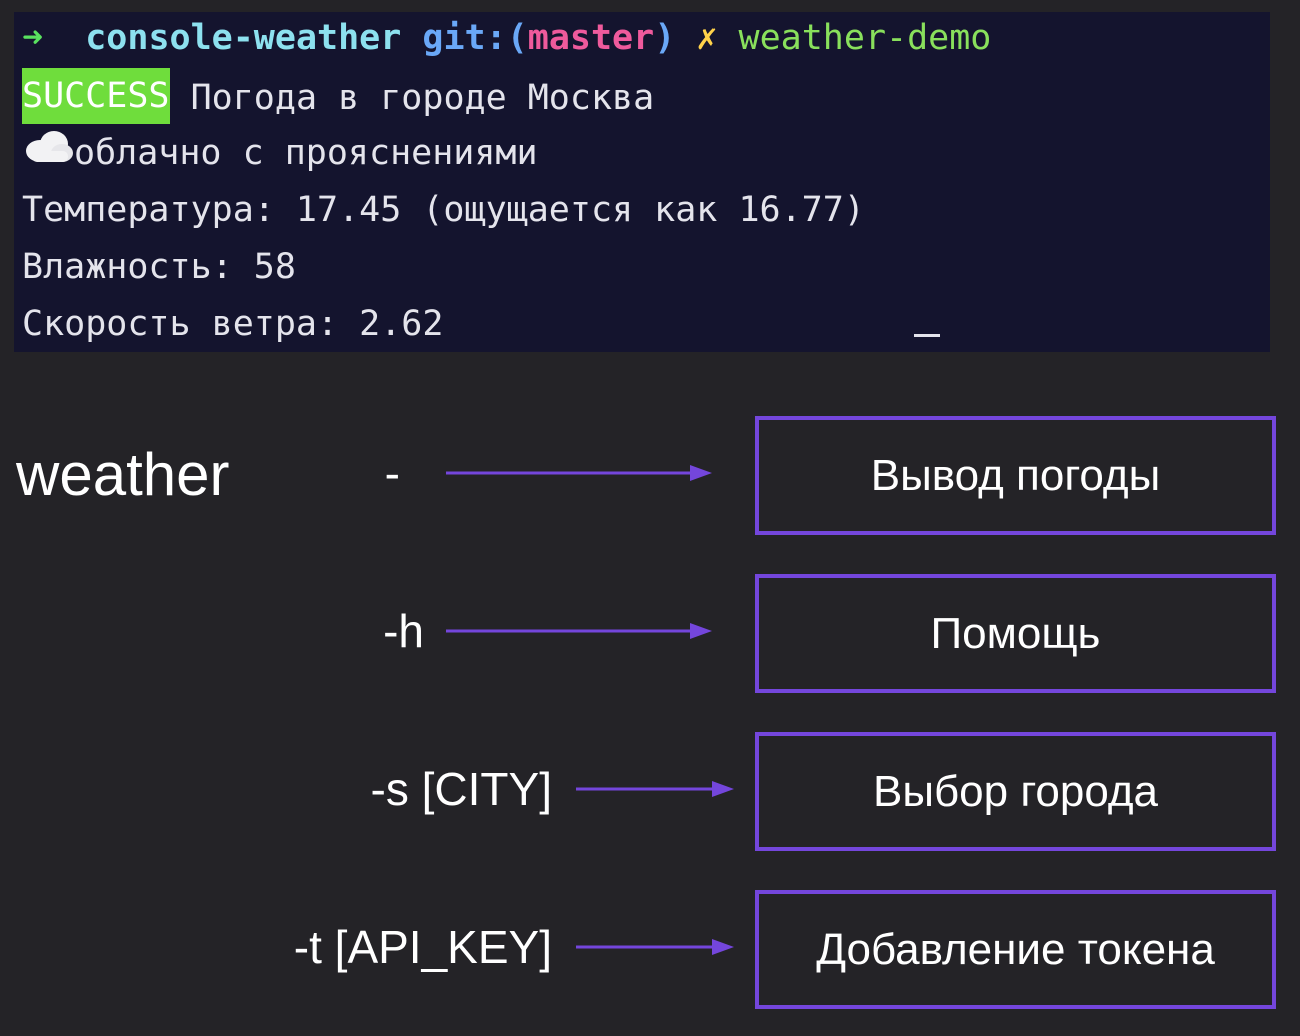 This screenshot has width=1300, height=1036. I want to click on prompt-arrow: ➜, so click(33, 38).